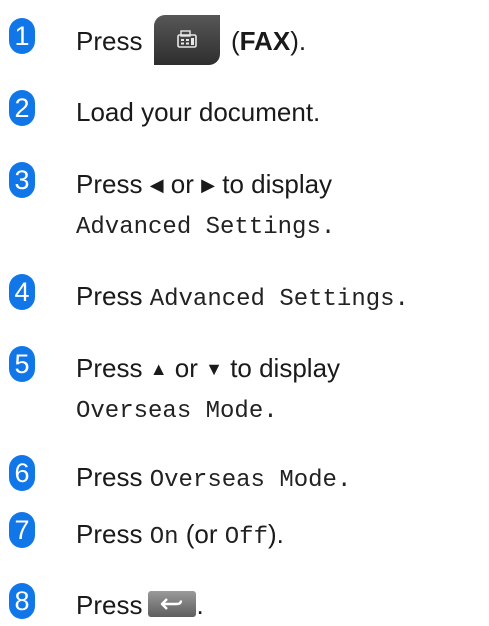  What do you see at coordinates (246, 537) in the screenshot?
I see `option-off: Off` at bounding box center [246, 537].